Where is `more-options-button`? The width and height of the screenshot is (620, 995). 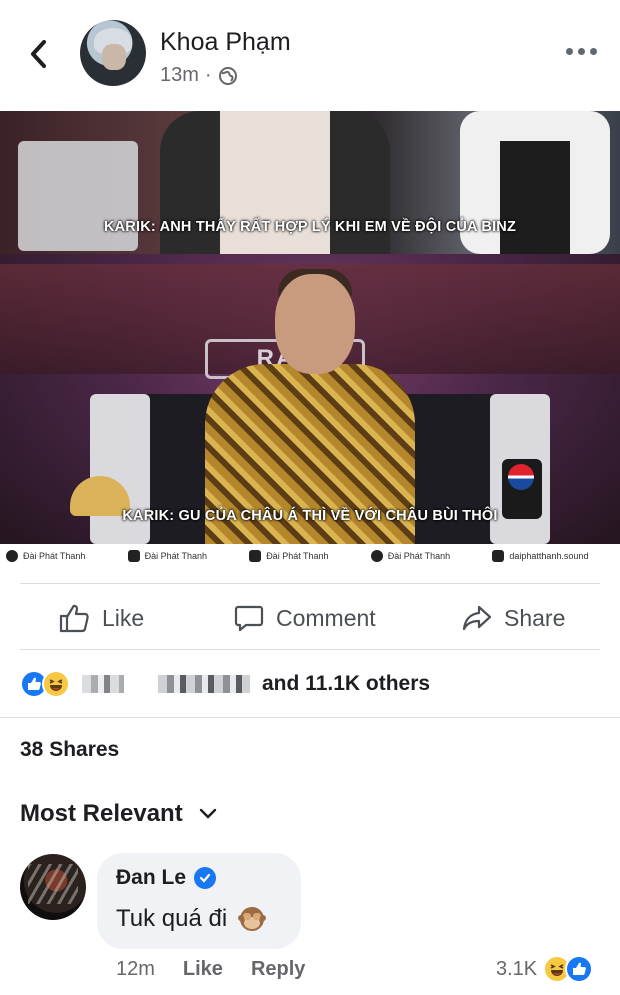 more-options-button is located at coordinates (583, 51).